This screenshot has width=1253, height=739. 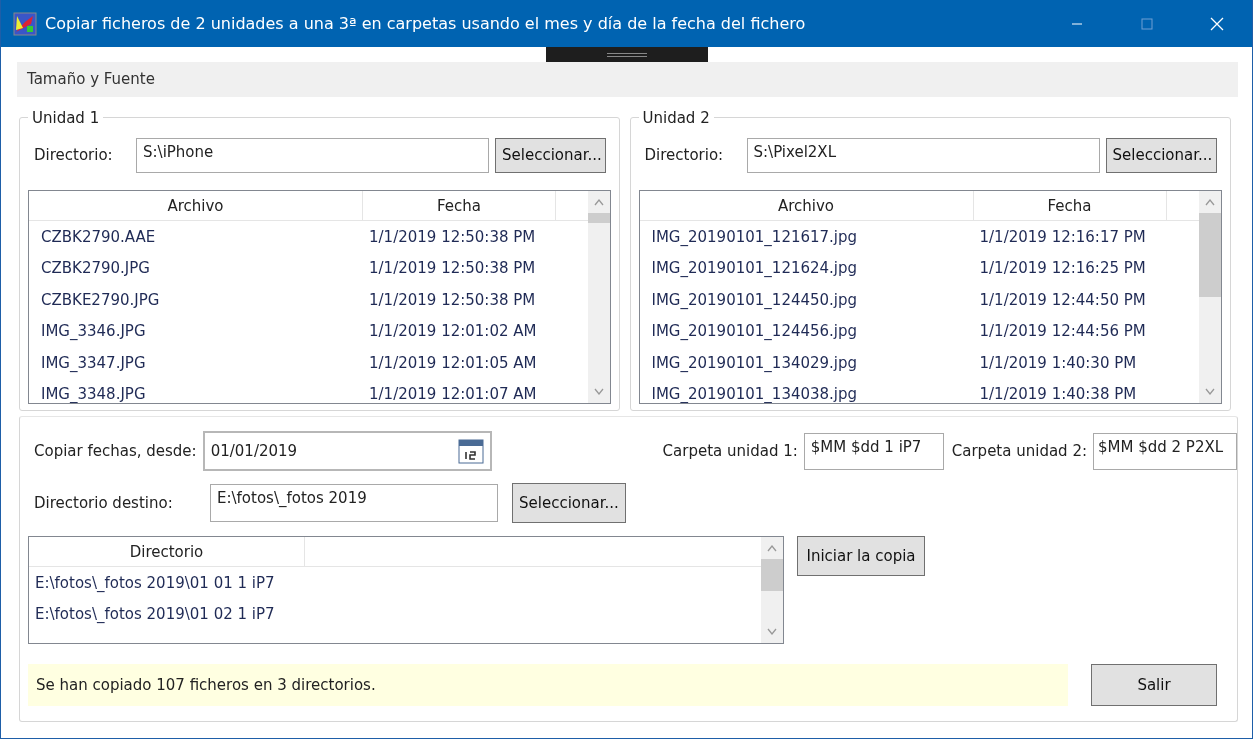 I want to click on menu-item: Tamaño y Fuente, so click(x=91, y=79).